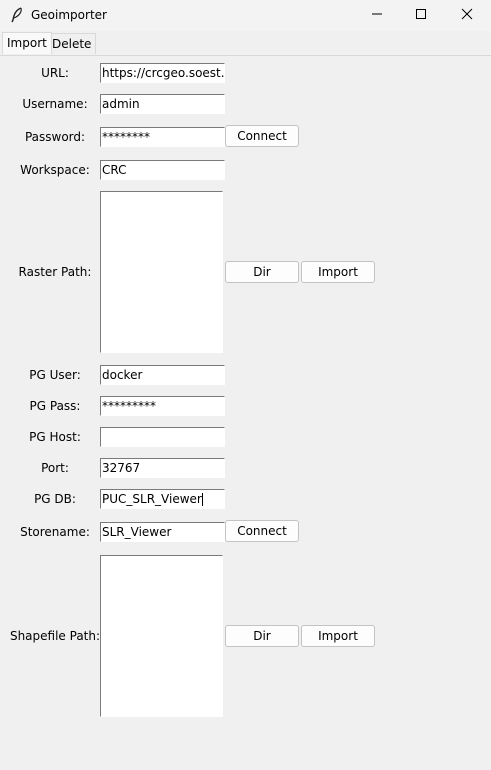 The height and width of the screenshot is (770, 491). What do you see at coordinates (202, 499) in the screenshot?
I see `text-cursor` at bounding box center [202, 499].